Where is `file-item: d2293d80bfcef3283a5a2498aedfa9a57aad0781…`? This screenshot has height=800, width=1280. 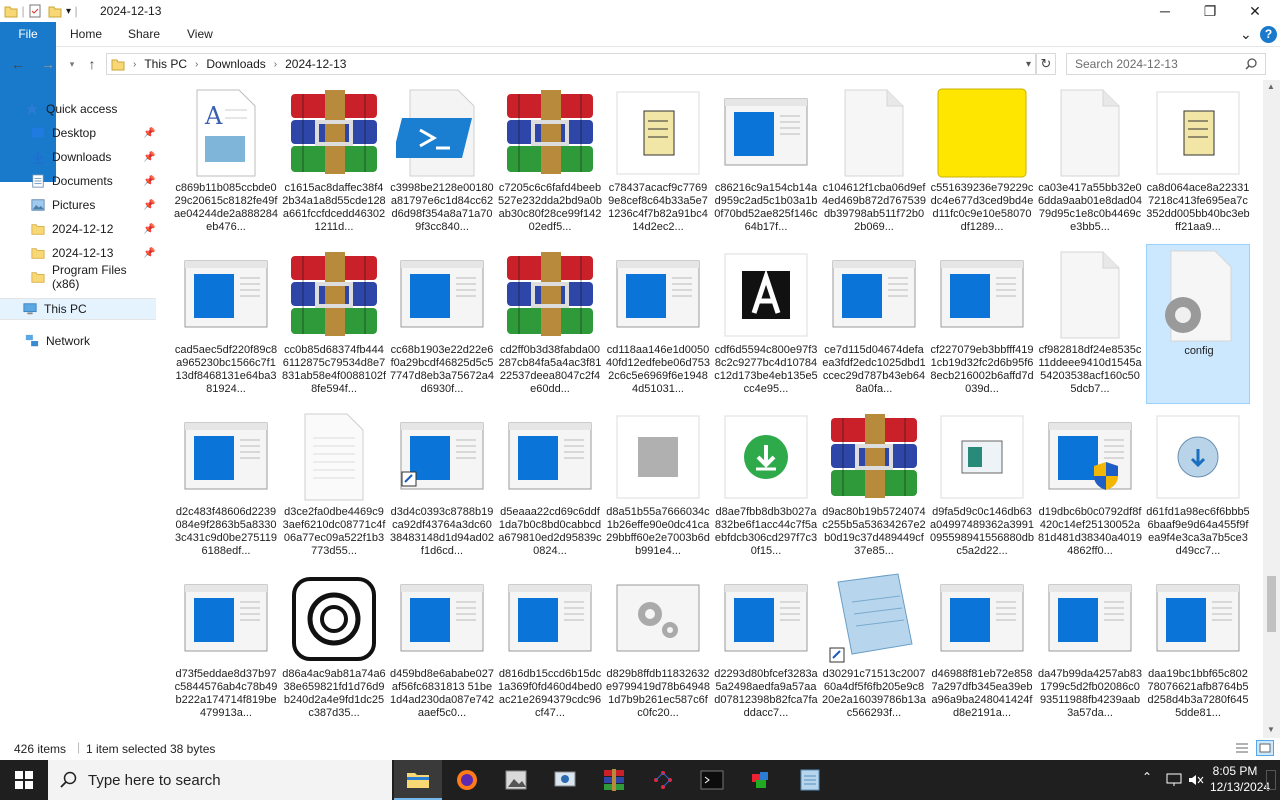 file-item: d2293d80bfcef3283a5a2498aedfa9a57aad0781… is located at coordinates (766, 648).